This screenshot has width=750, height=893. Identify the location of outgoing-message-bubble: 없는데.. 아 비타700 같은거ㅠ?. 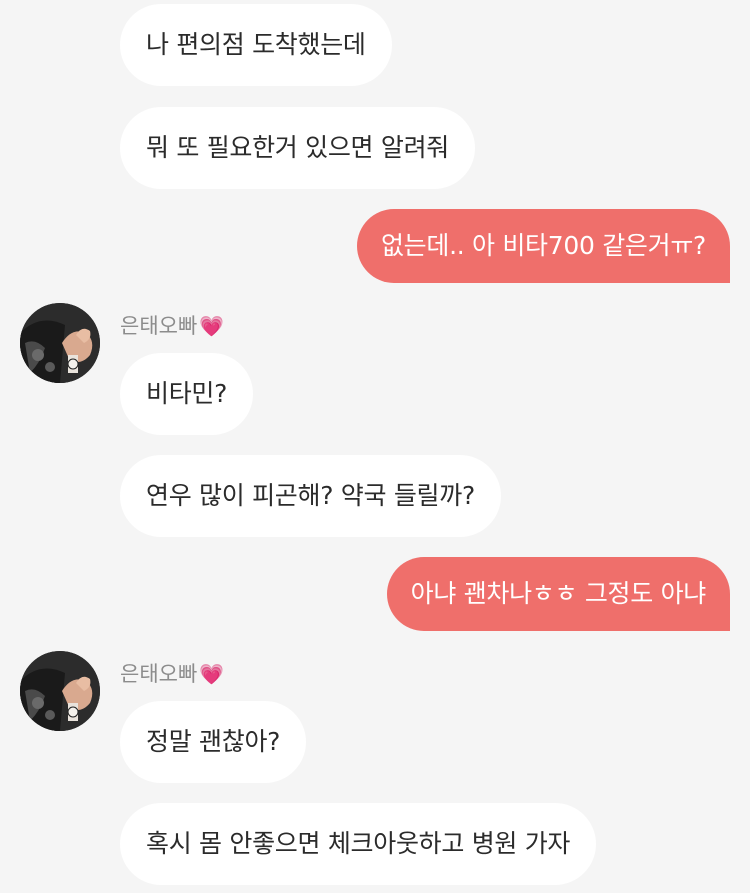
(543, 246).